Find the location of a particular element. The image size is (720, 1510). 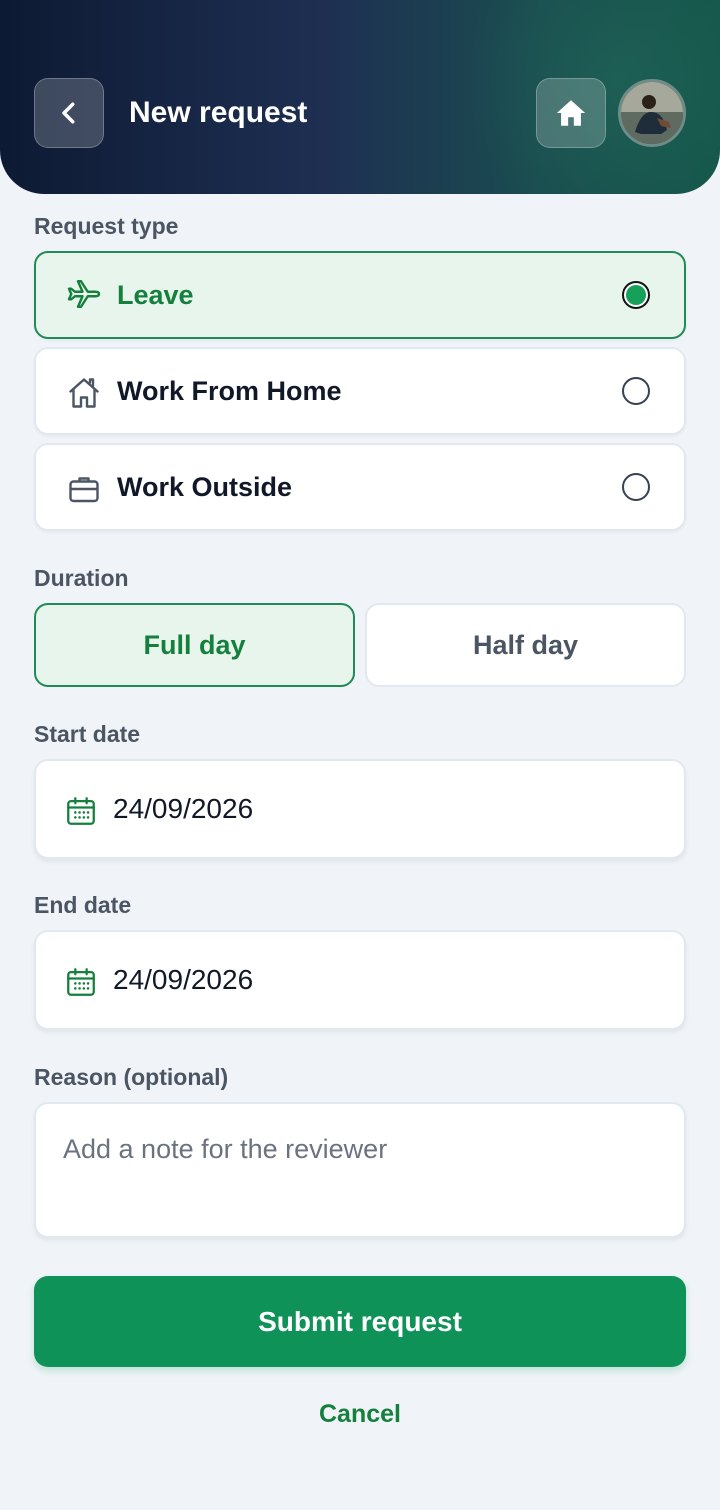

work-outside-radio is located at coordinates (636, 487).